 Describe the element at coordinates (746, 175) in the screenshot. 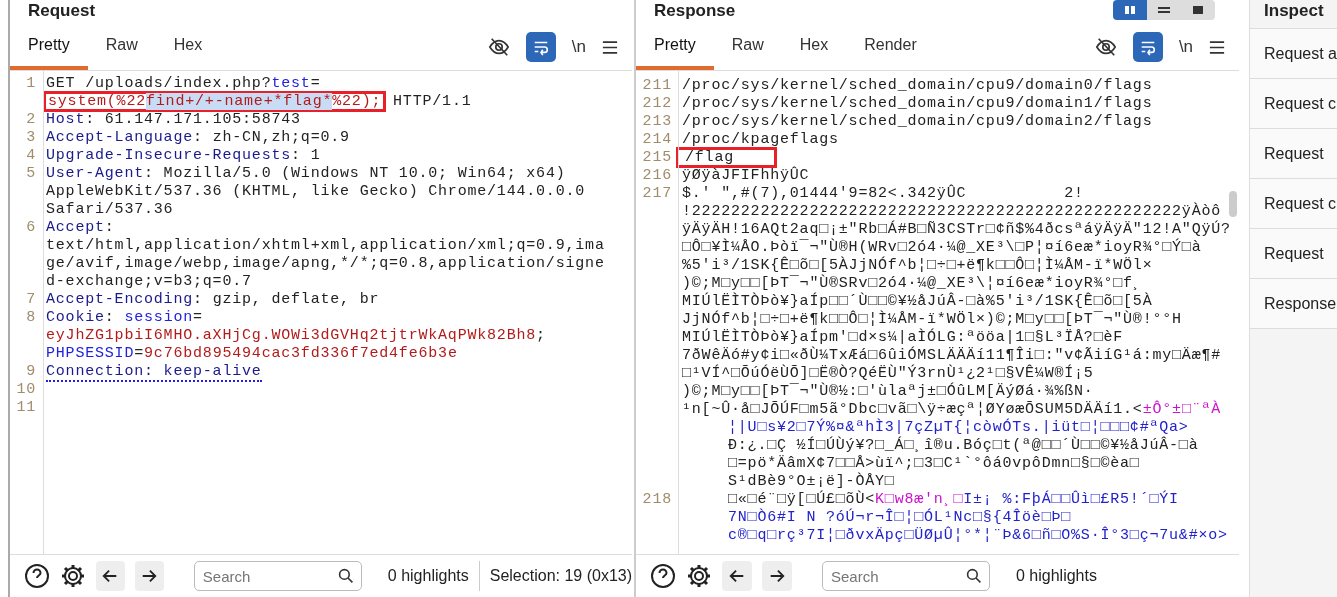

I see `code-text: ÿØÿàJFIFhhÿÛC` at that location.